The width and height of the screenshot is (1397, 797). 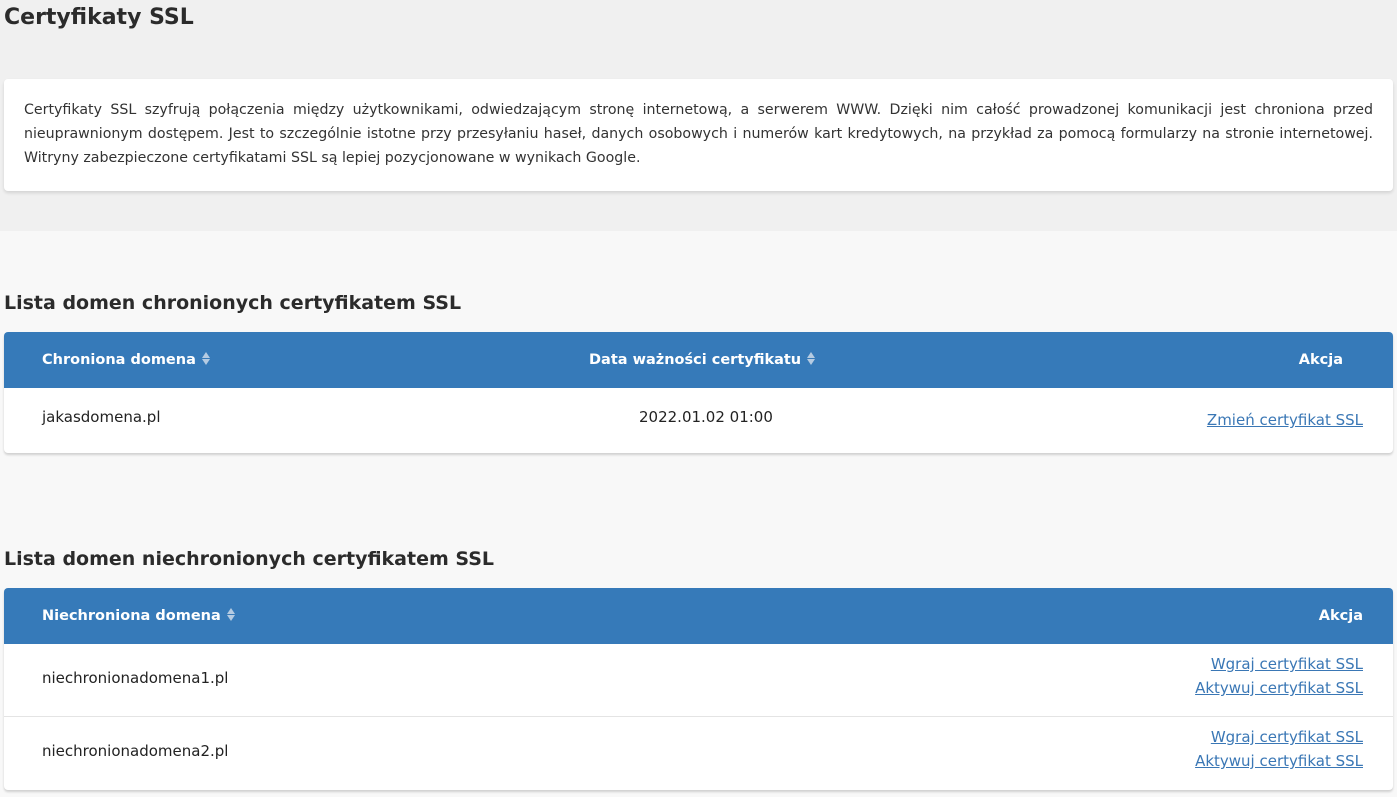 What do you see at coordinates (99, 17) in the screenshot?
I see `page-title: Certyfikaty SSL` at bounding box center [99, 17].